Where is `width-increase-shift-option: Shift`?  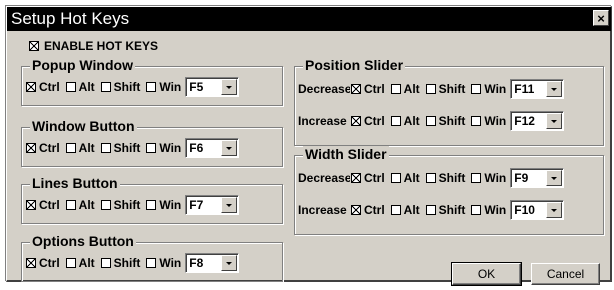
width-increase-shift-option: Shift is located at coordinates (445, 210).